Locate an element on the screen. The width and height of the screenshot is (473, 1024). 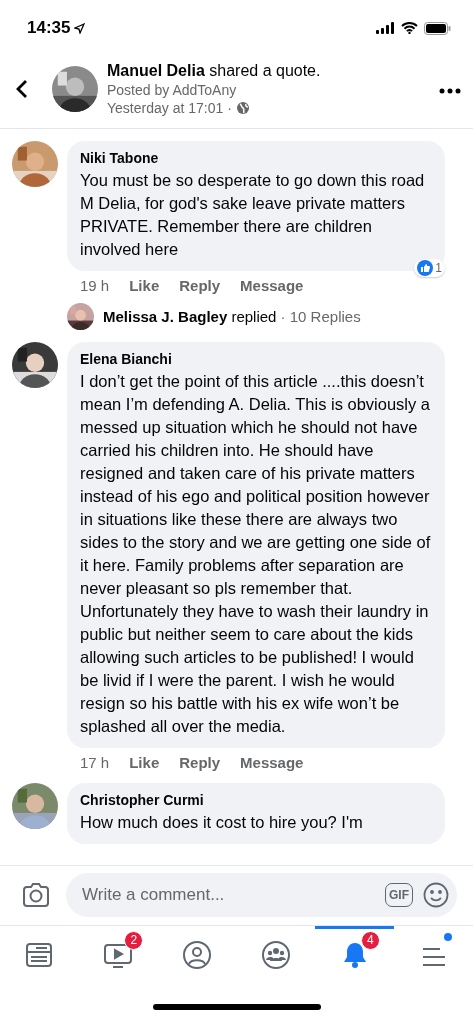
wifi-icon is located at coordinates (409, 28).